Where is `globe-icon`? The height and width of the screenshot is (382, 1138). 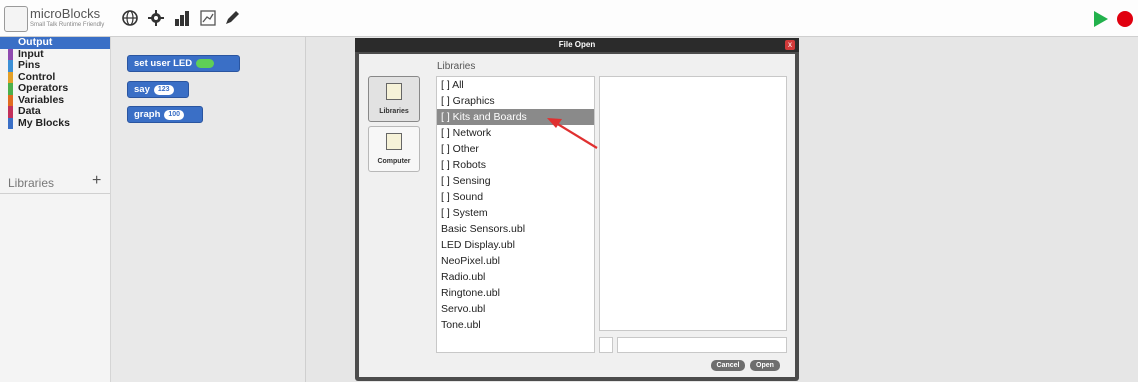
globe-icon is located at coordinates (130, 18).